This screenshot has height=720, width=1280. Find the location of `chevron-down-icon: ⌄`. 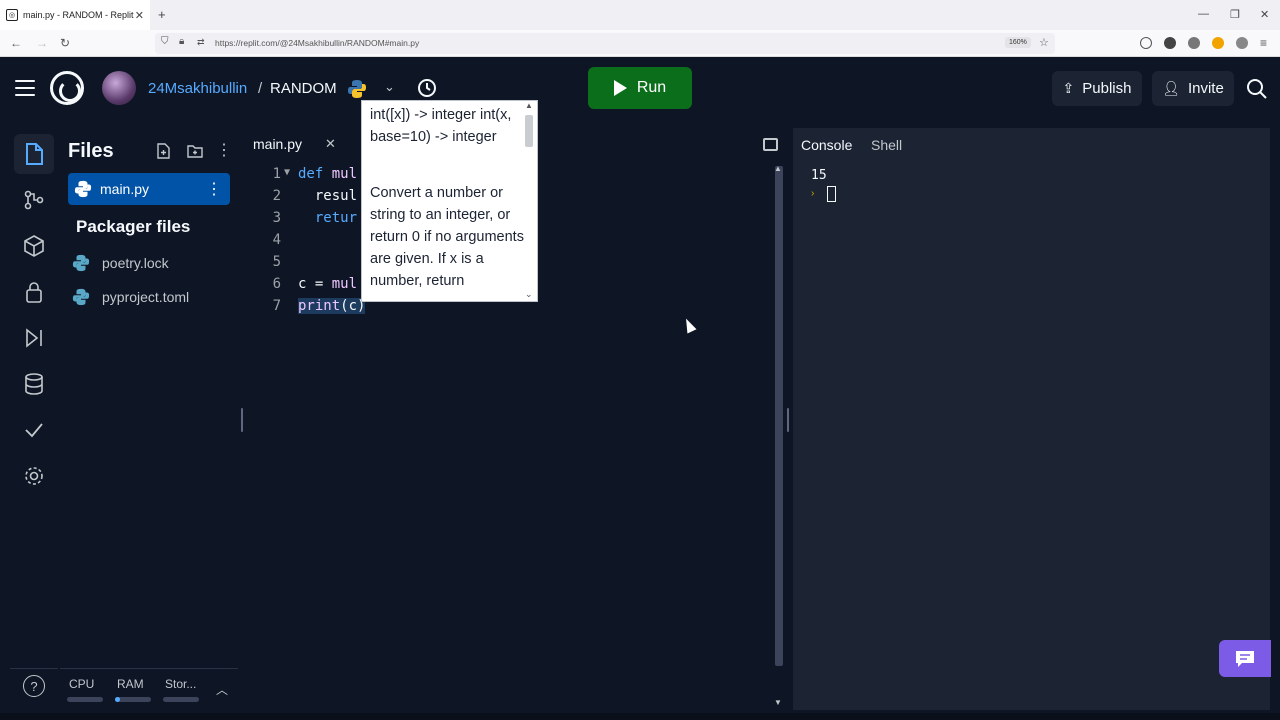

chevron-down-icon: ⌄ is located at coordinates (389, 87).